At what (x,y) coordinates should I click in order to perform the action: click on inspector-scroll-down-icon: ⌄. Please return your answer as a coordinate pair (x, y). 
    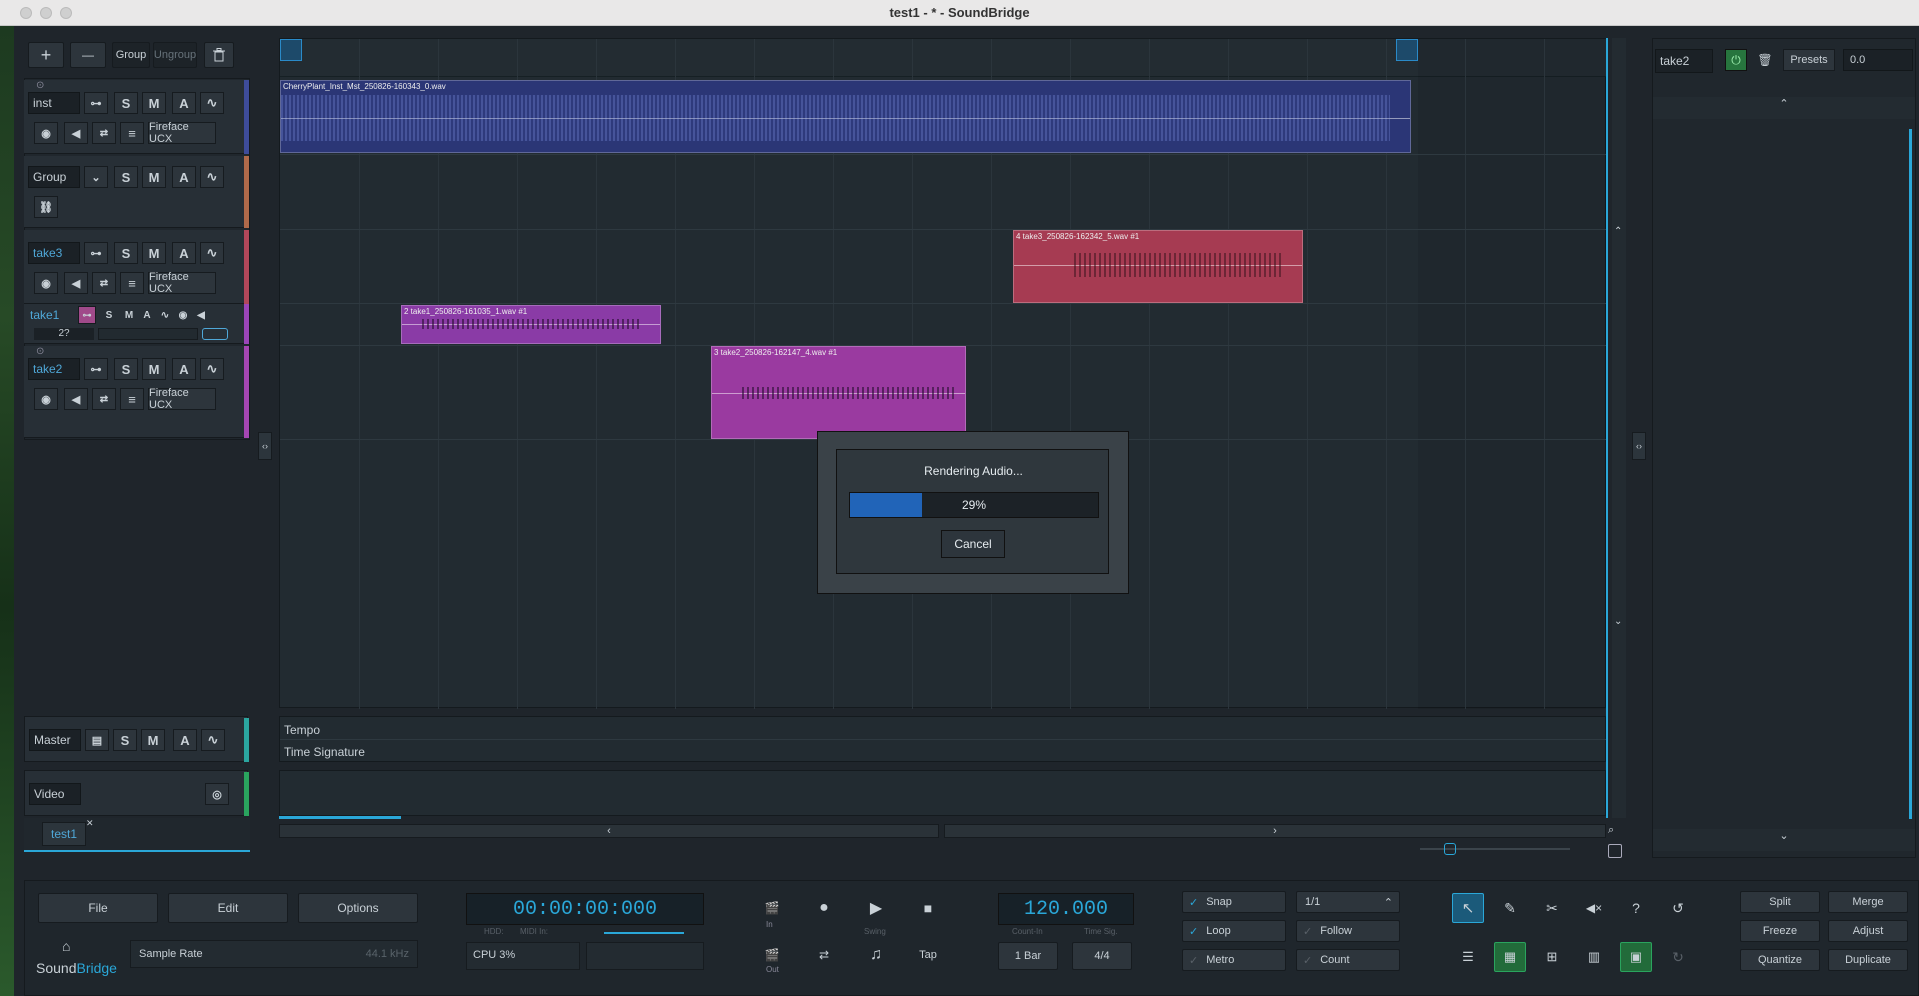
    Looking at the image, I should click on (1784, 840).